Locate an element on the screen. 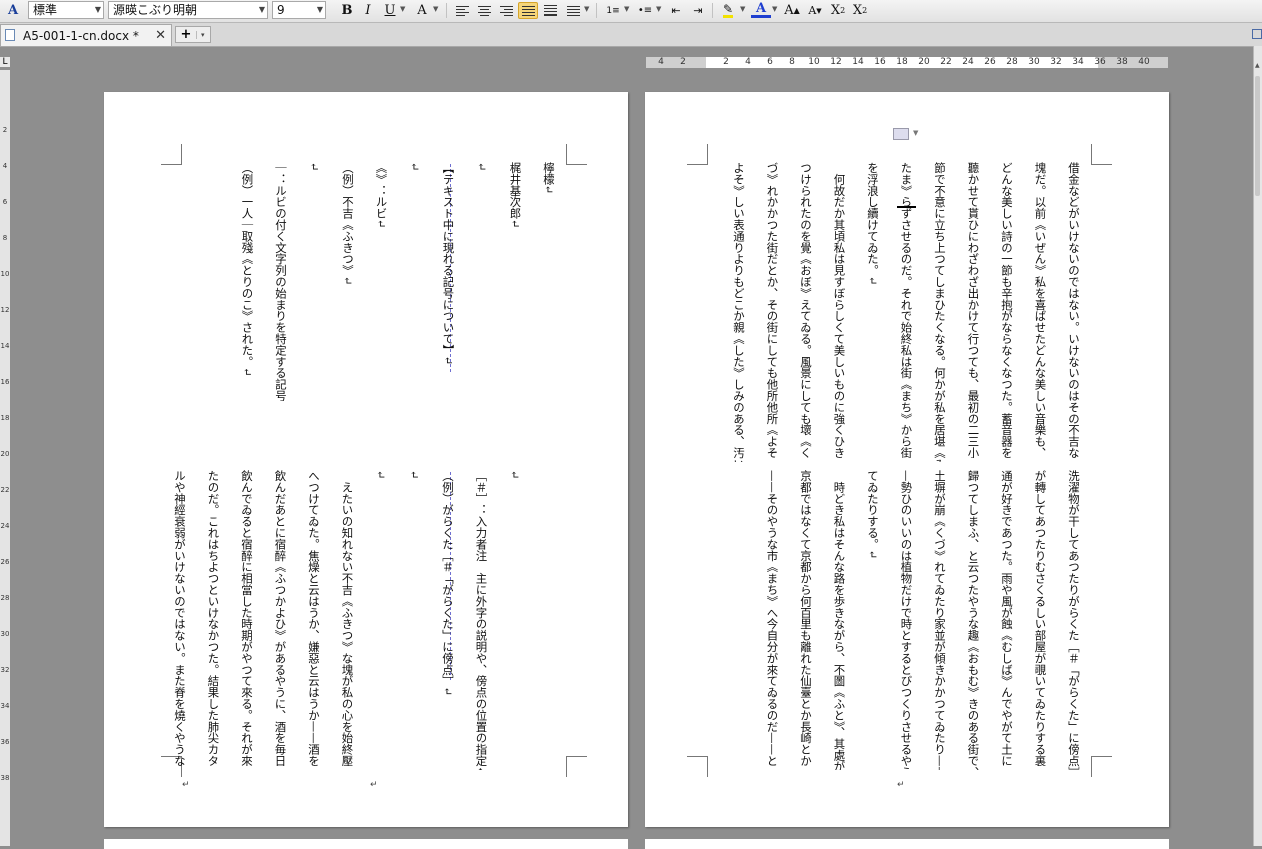 The height and width of the screenshot is (849, 1262). line-spacing-button is located at coordinates (573, 10).